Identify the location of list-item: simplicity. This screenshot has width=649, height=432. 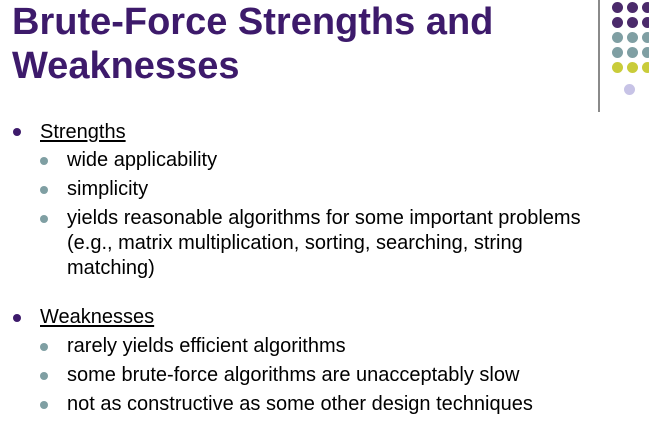
(108, 189).